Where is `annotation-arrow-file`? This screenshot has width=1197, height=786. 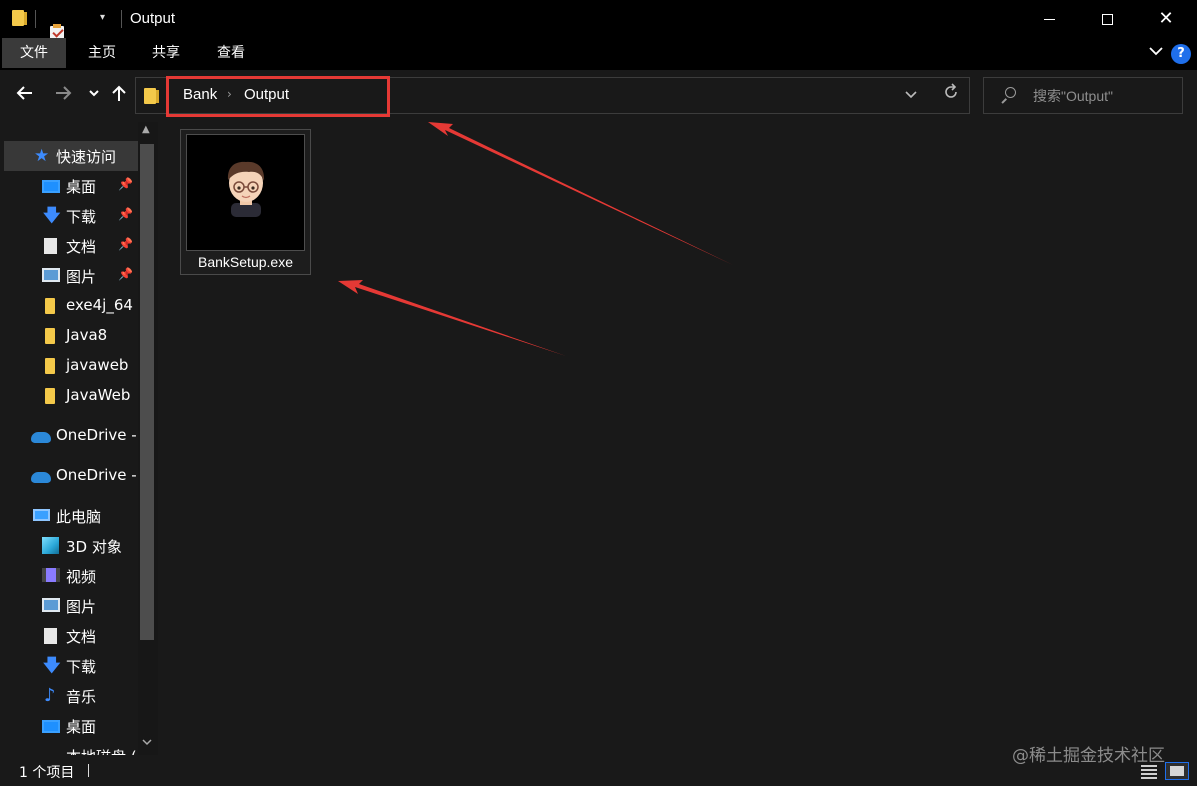
annotation-arrow-file is located at coordinates (452, 318).